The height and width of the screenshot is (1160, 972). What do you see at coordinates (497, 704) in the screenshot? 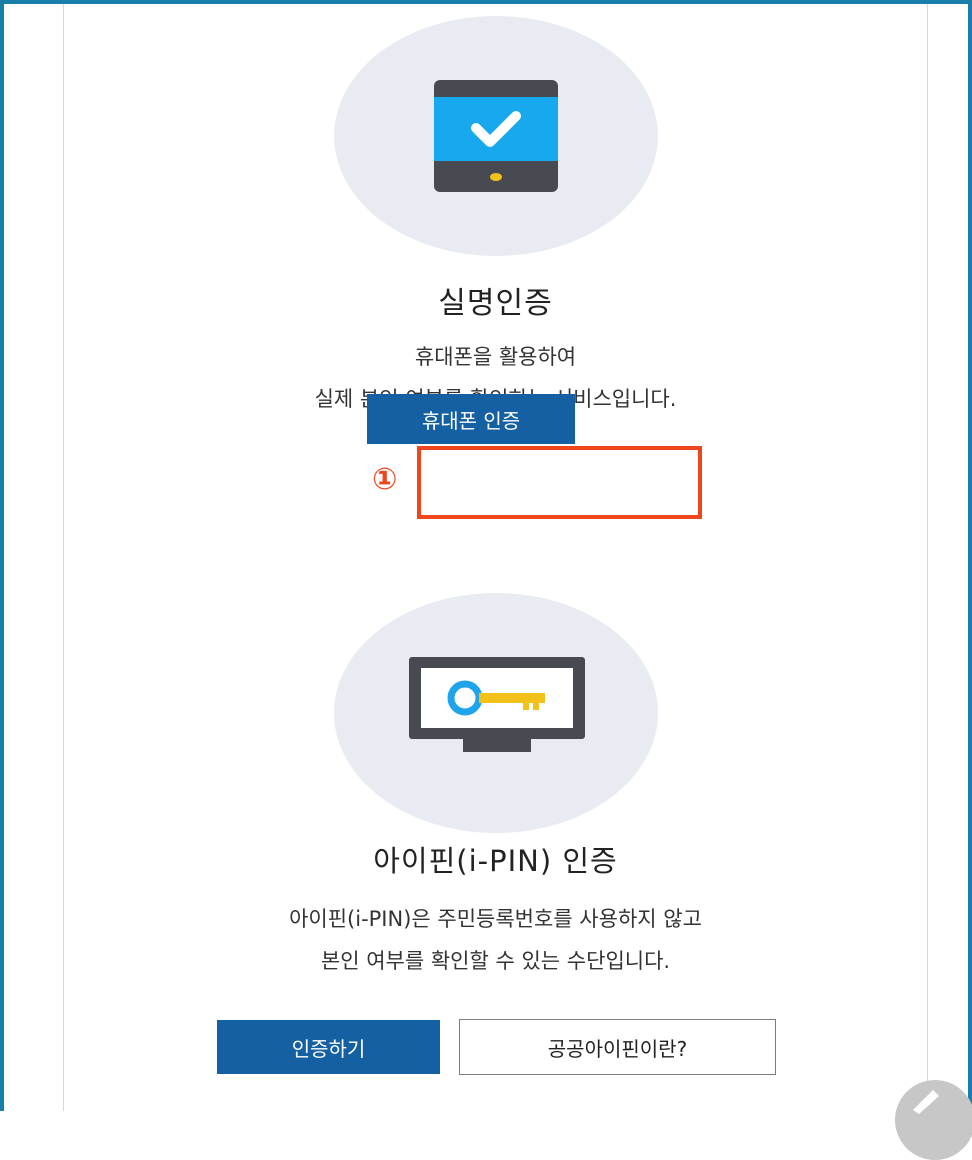
I see `monitor-key-icon` at bounding box center [497, 704].